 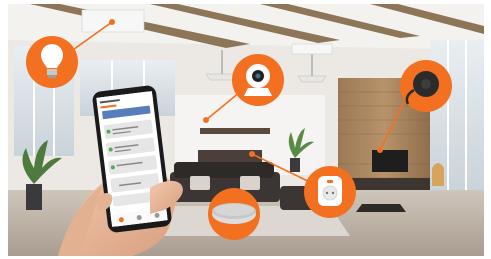 What do you see at coordinates (381, 208) in the screenshot?
I see `side-table` at bounding box center [381, 208].